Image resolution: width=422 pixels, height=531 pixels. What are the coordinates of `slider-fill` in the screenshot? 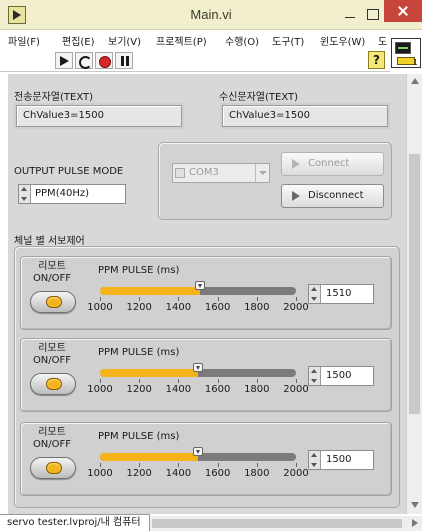 It's located at (150, 291).